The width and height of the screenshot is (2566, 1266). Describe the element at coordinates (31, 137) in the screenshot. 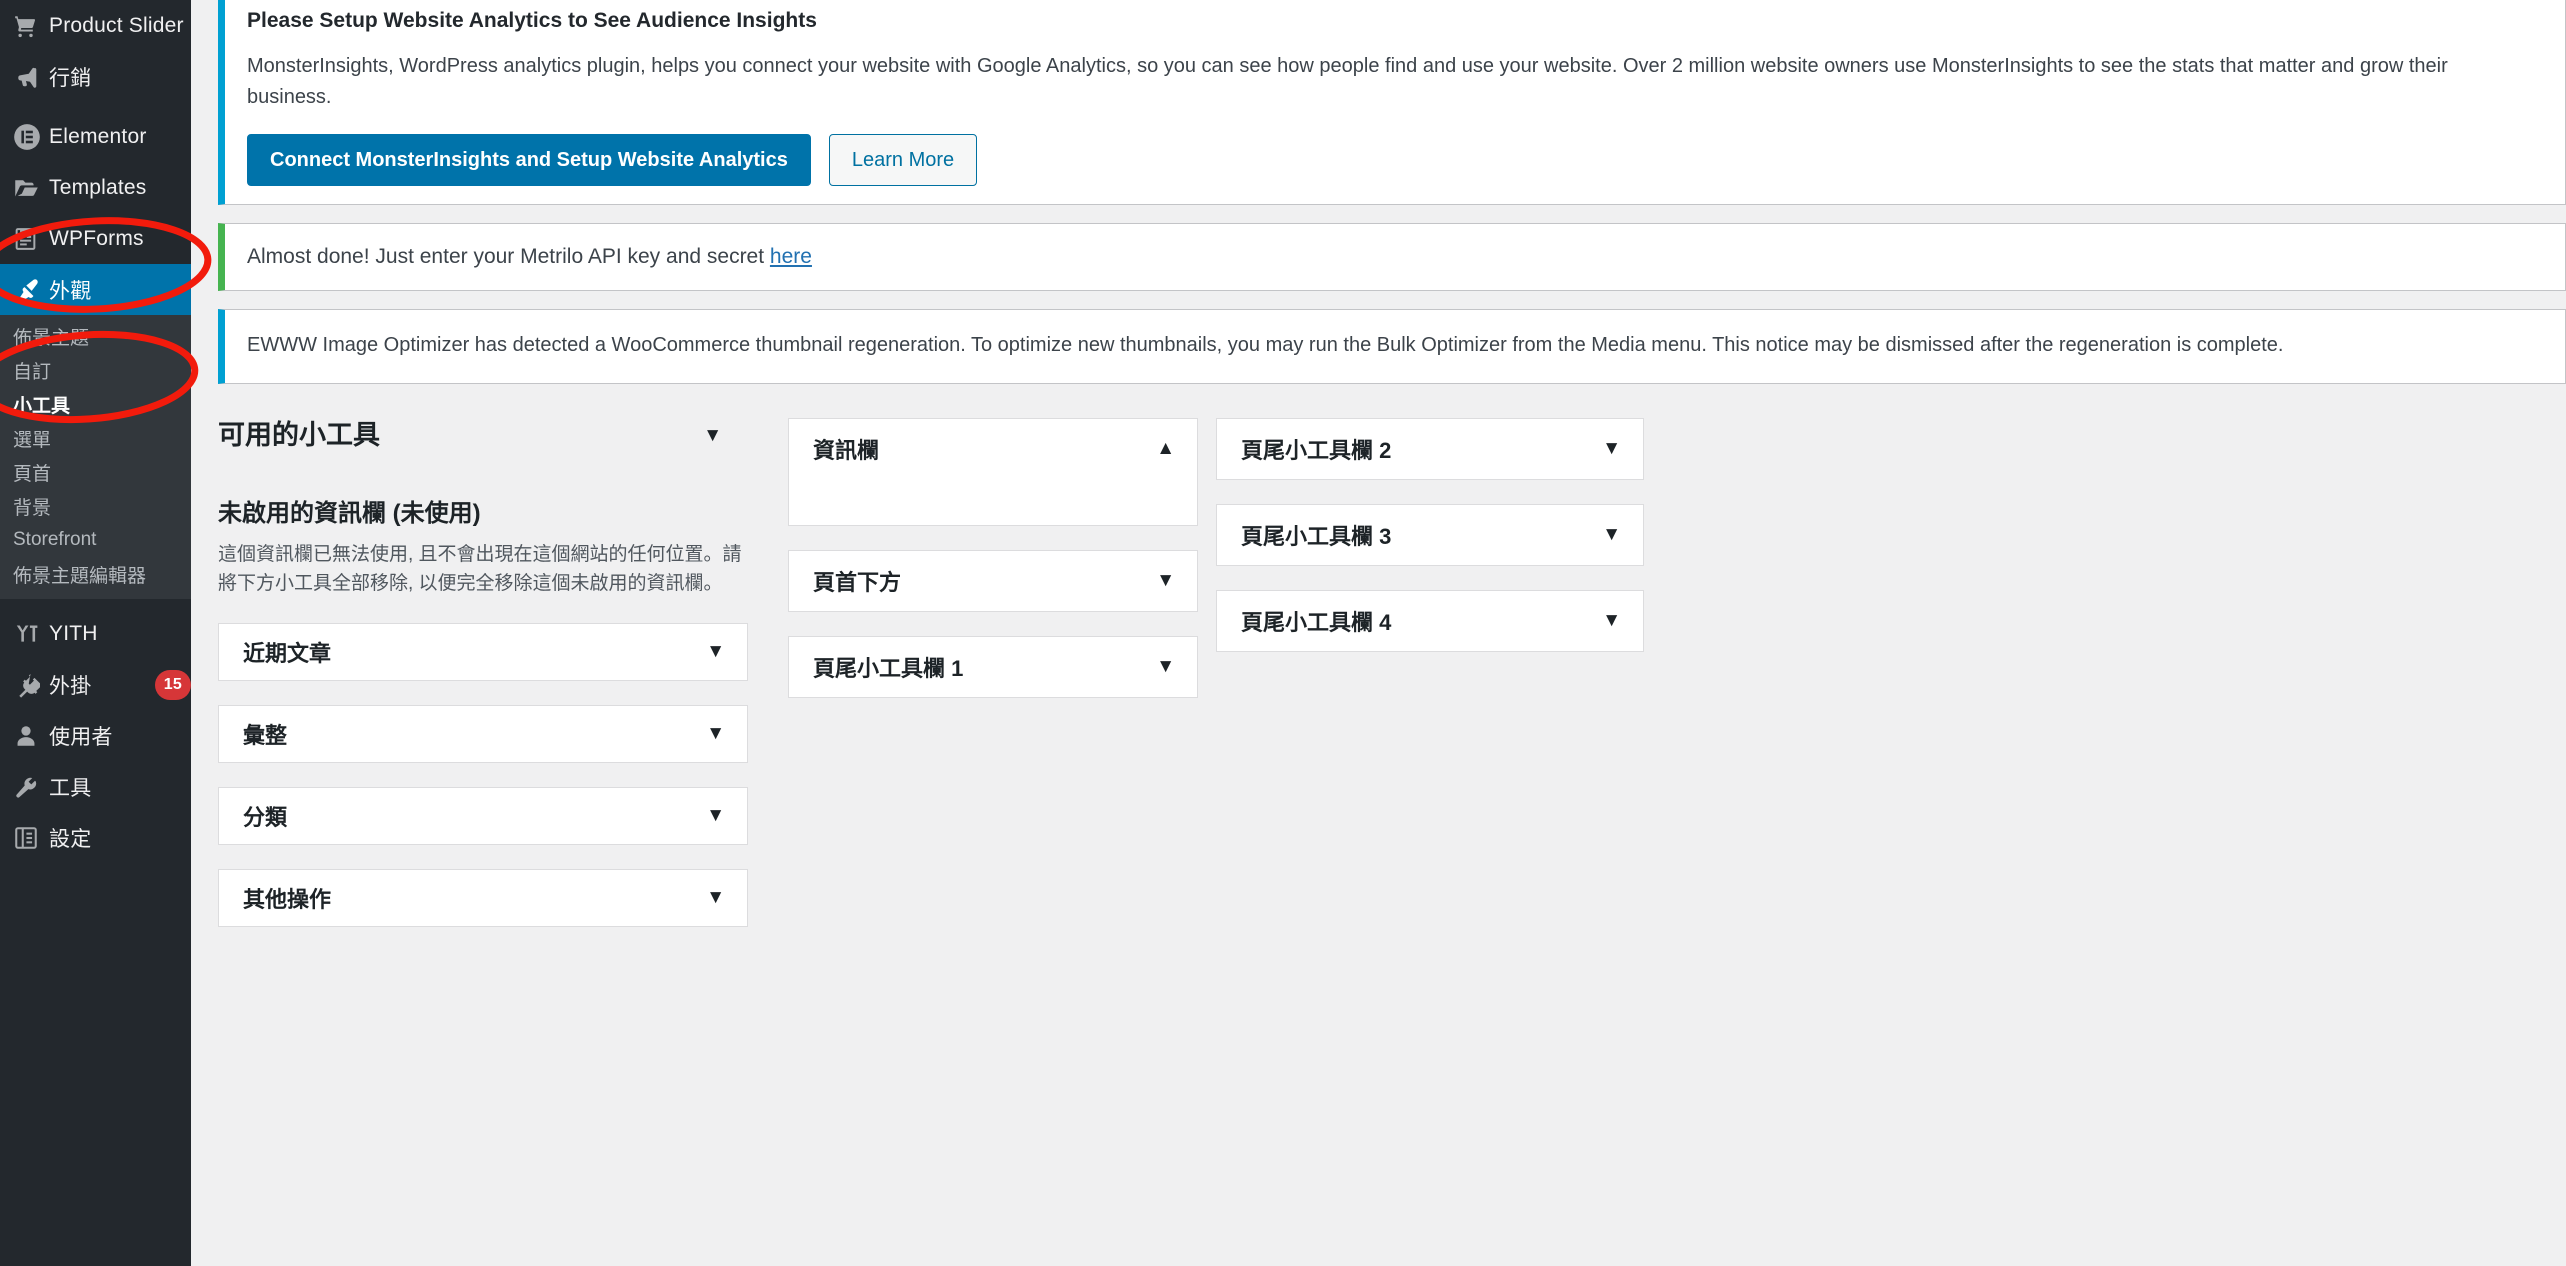

I see `elementor-icon` at that location.